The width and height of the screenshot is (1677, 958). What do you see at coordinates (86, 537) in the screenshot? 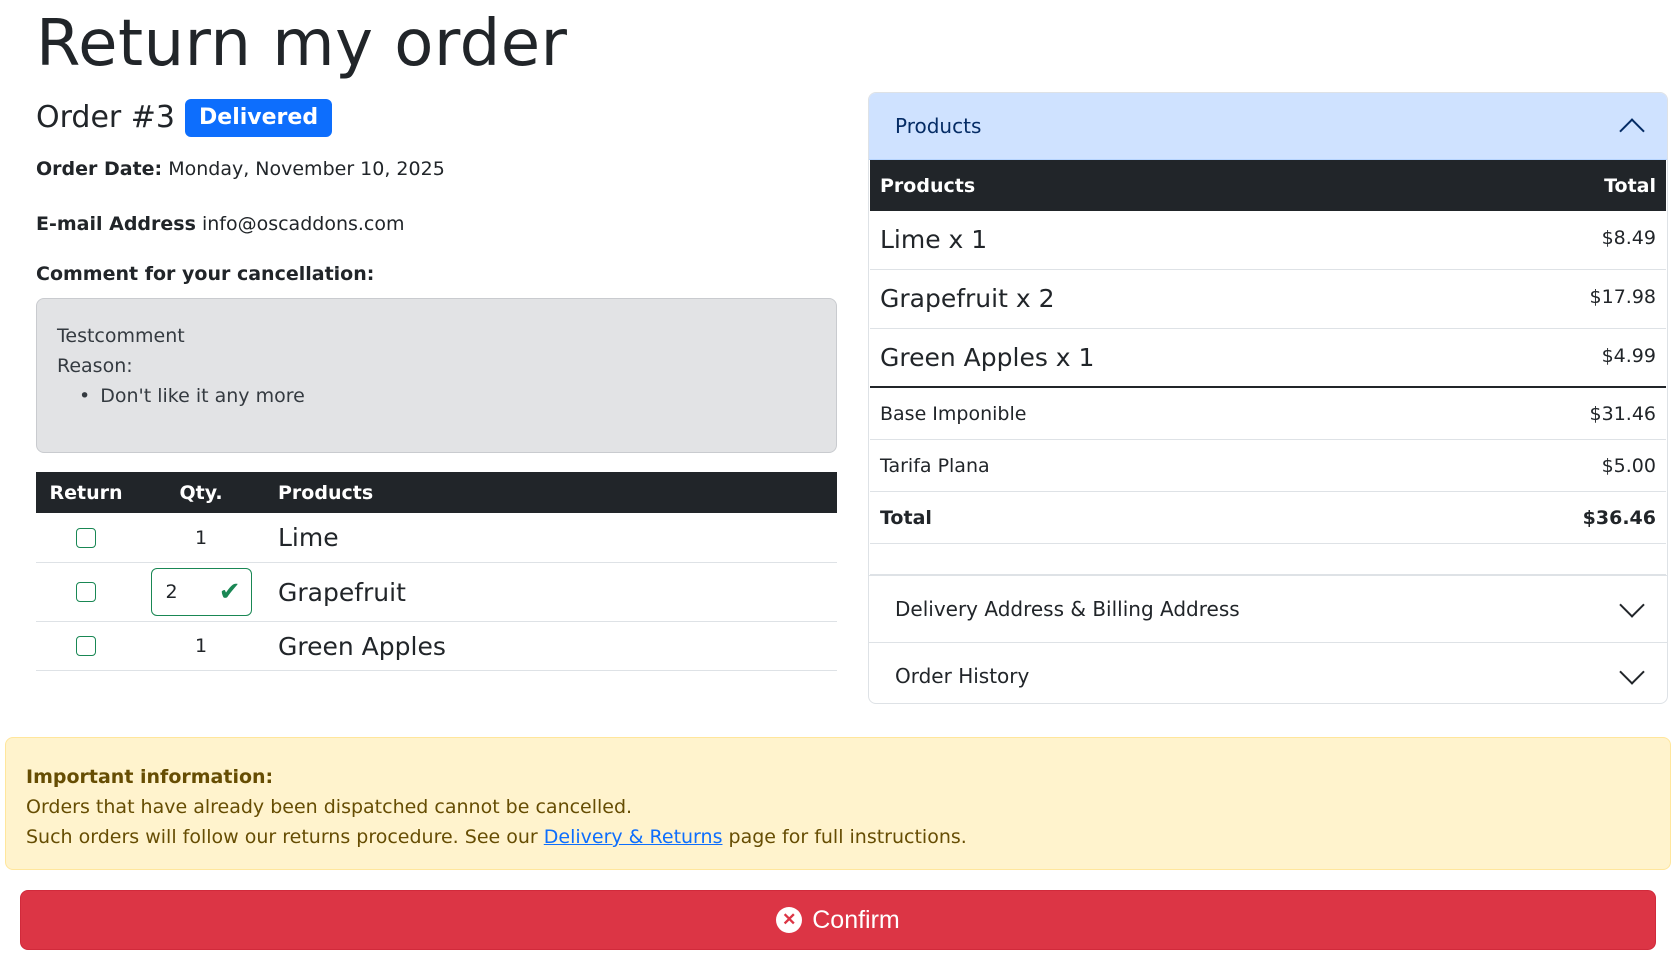
I see `return-checkbox-lime` at bounding box center [86, 537].